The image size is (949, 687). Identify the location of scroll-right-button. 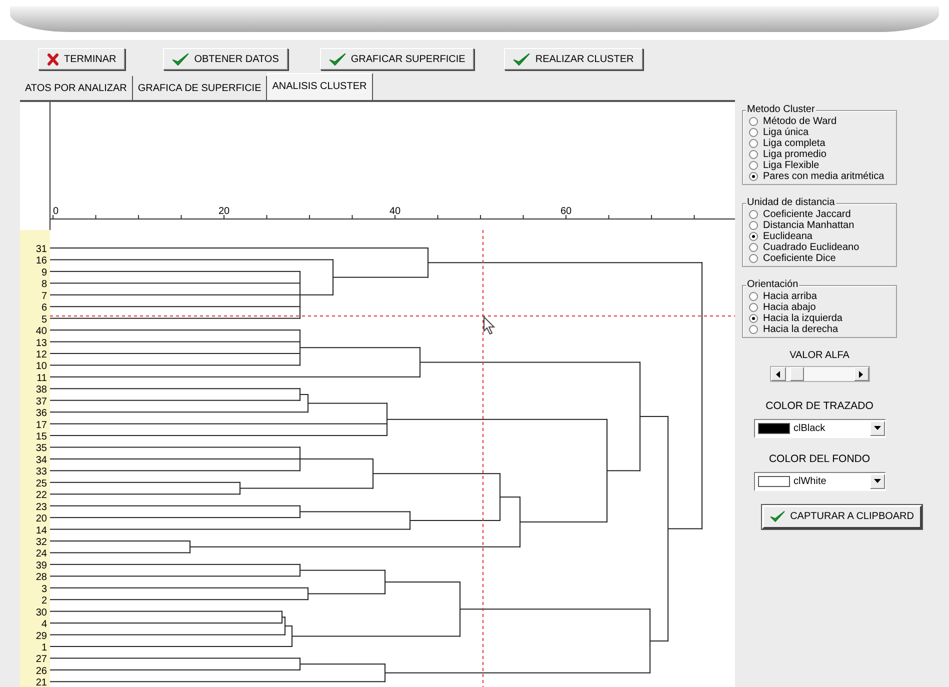
(861, 374).